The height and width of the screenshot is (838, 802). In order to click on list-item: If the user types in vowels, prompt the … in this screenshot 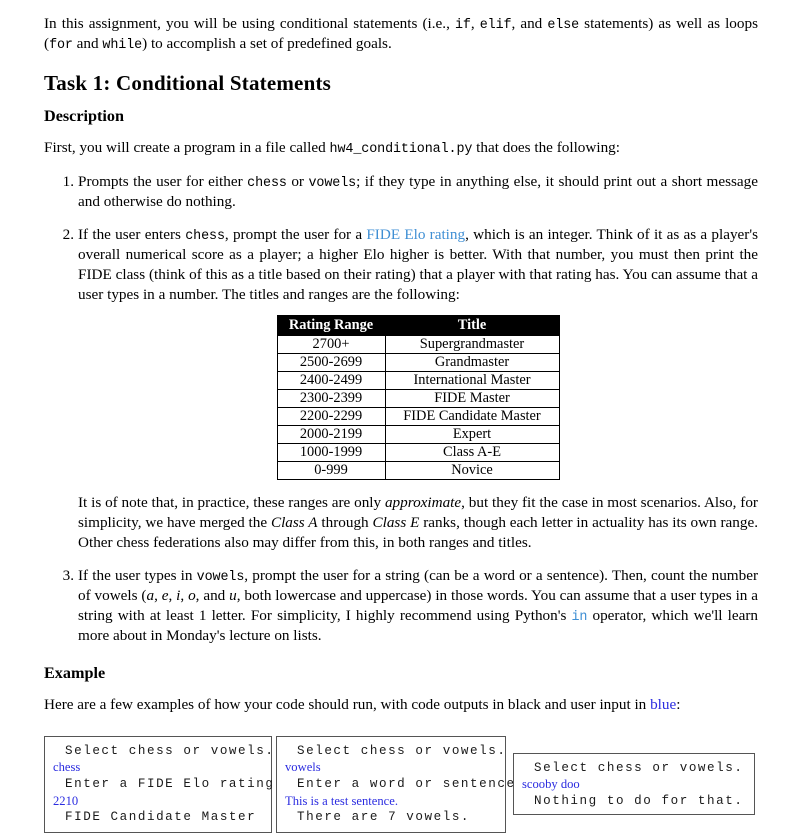, I will do `click(407, 605)`.